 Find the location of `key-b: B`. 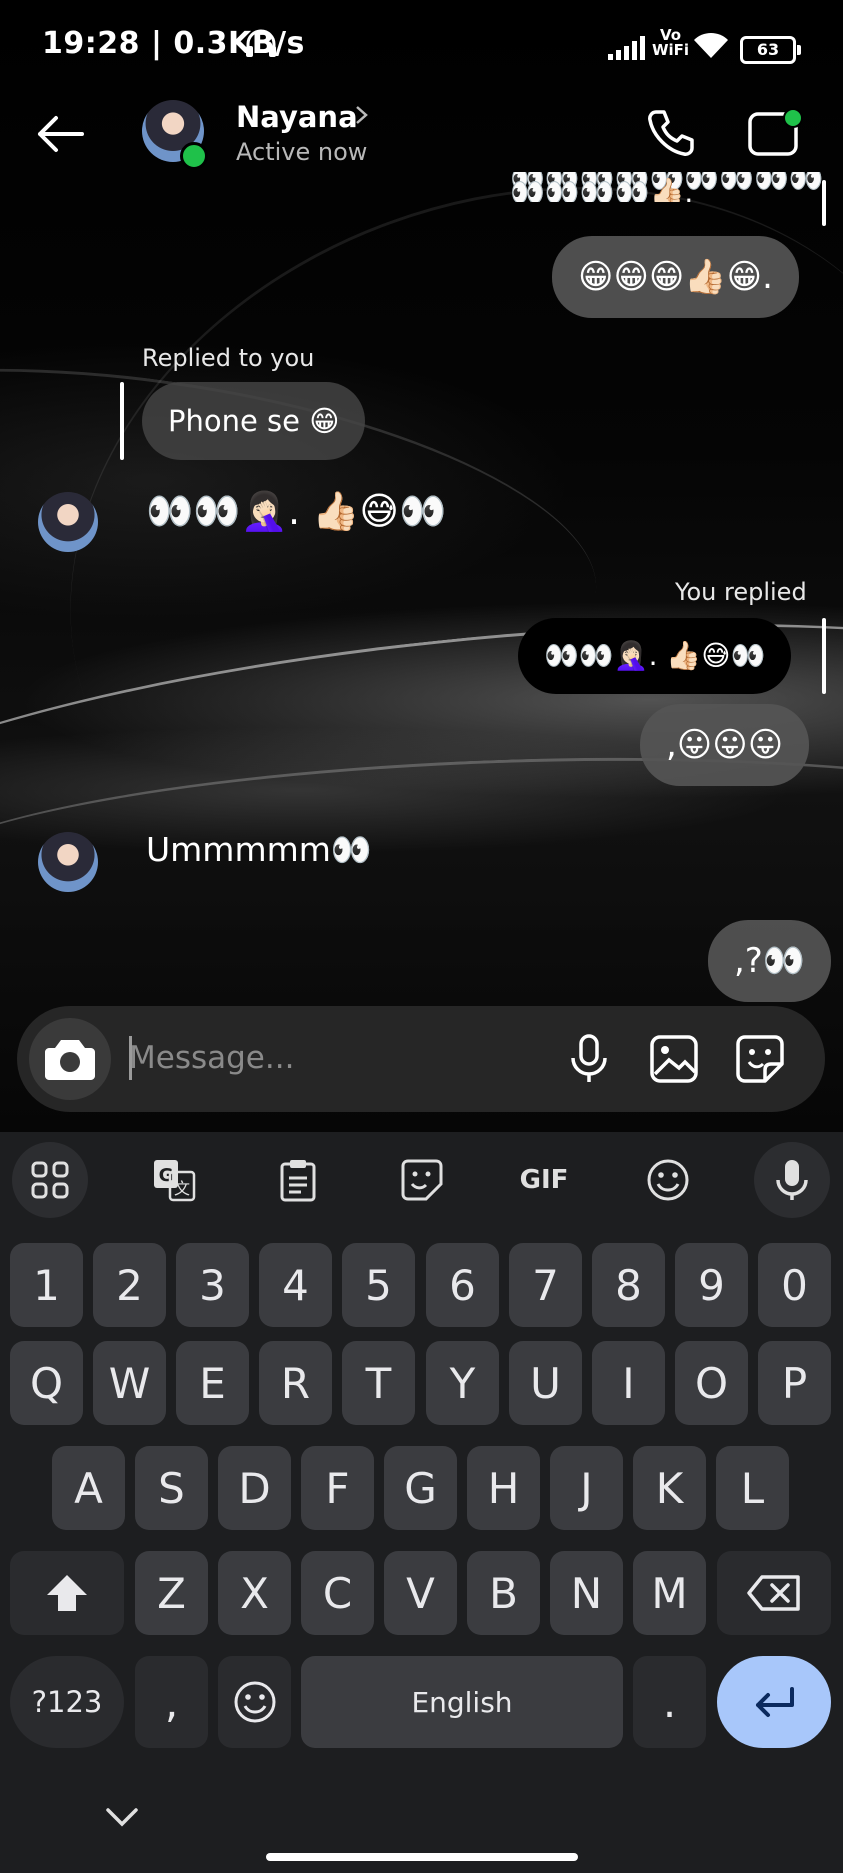

key-b: B is located at coordinates (503, 1593).